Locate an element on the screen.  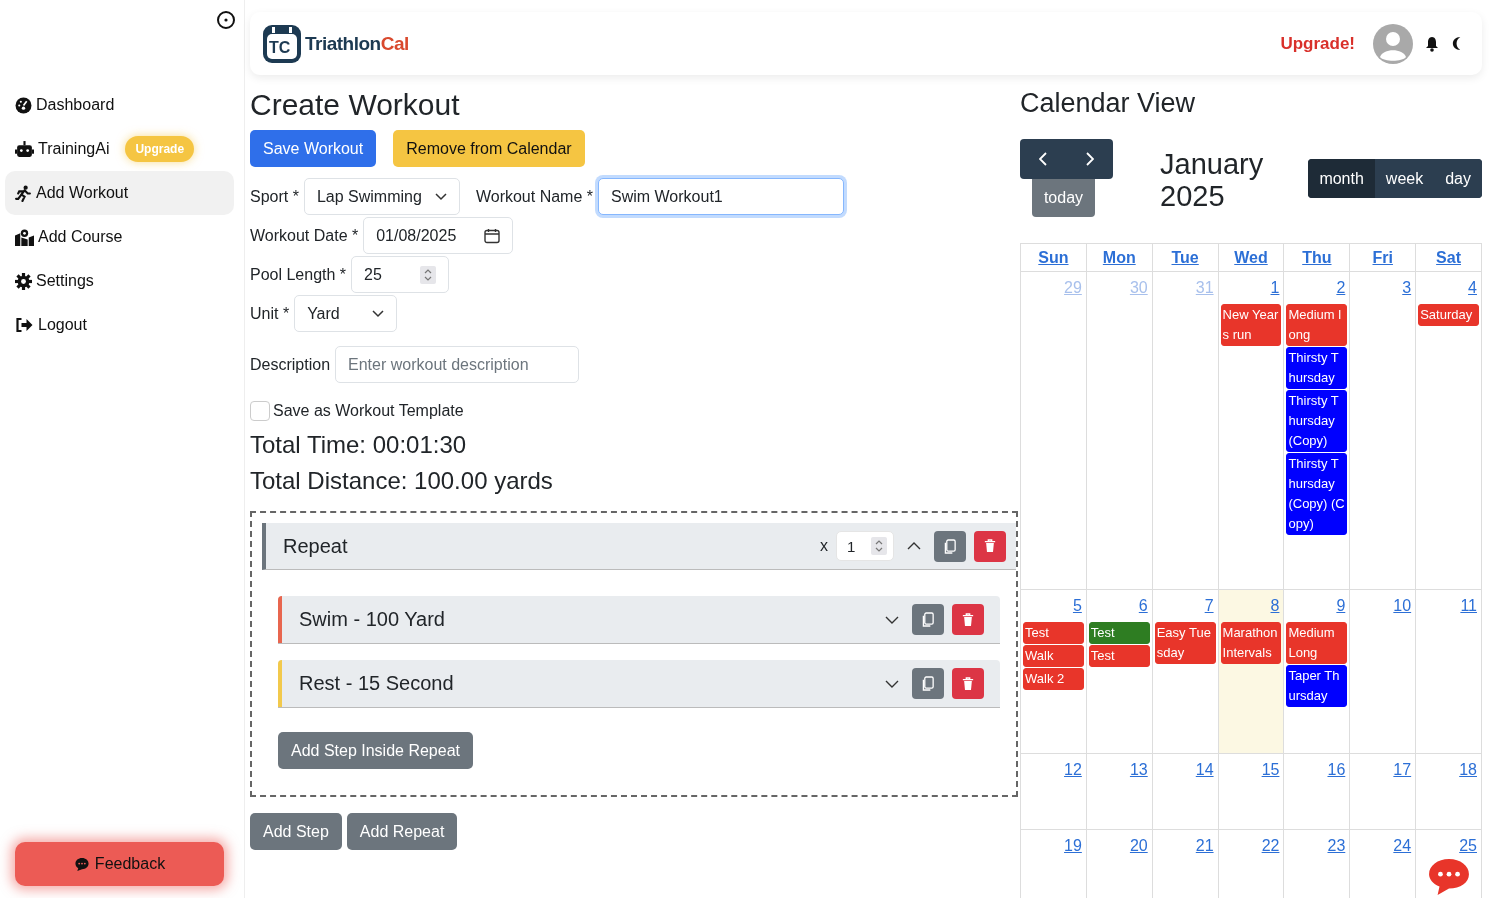
today-button: today is located at coordinates (1063, 198).